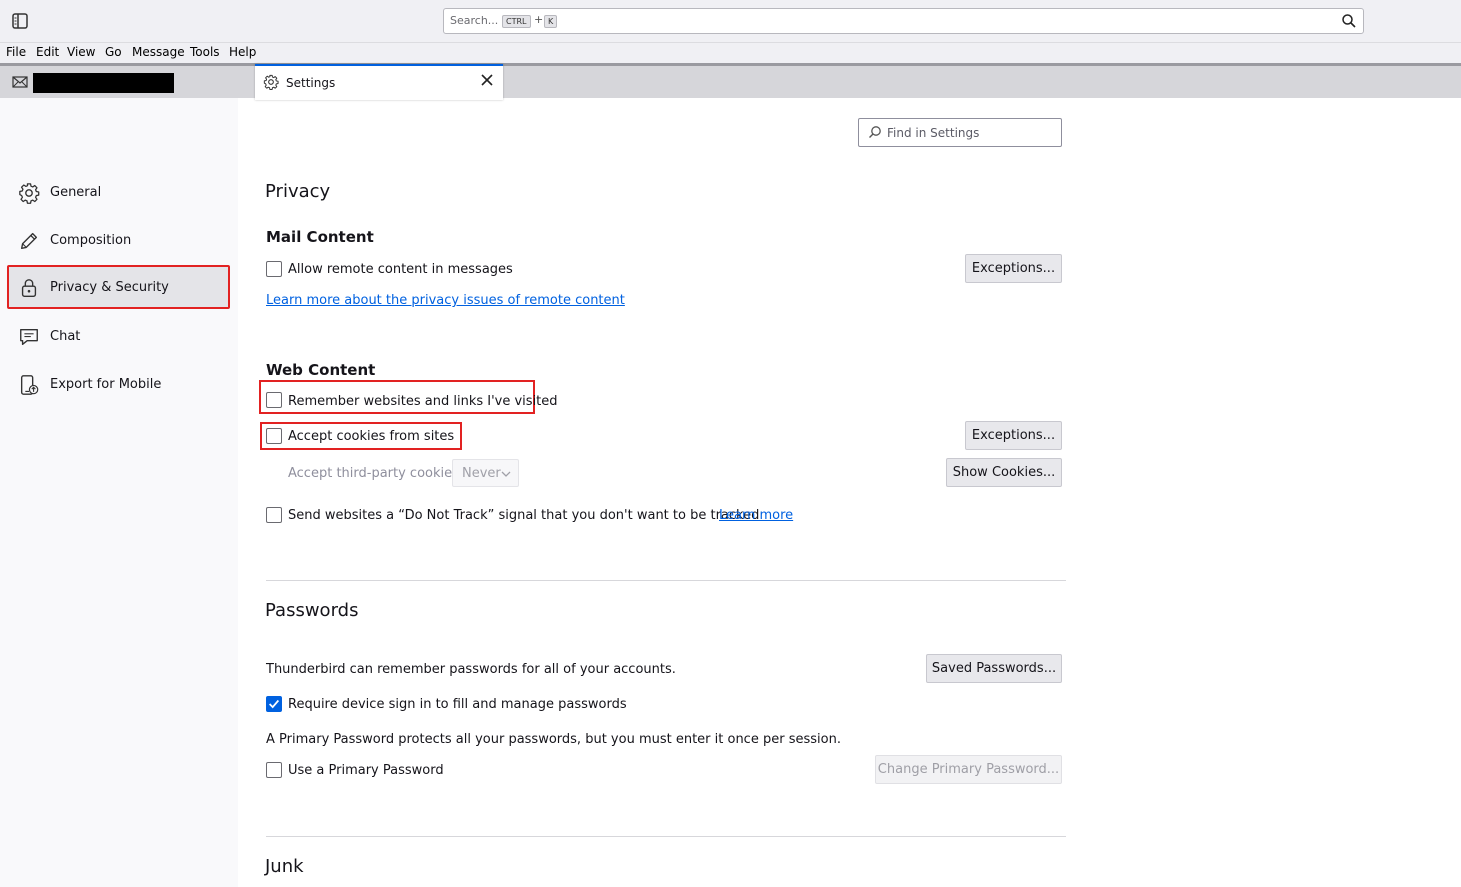 This screenshot has height=887, width=1461. I want to click on kbd-plus: +, so click(539, 19).